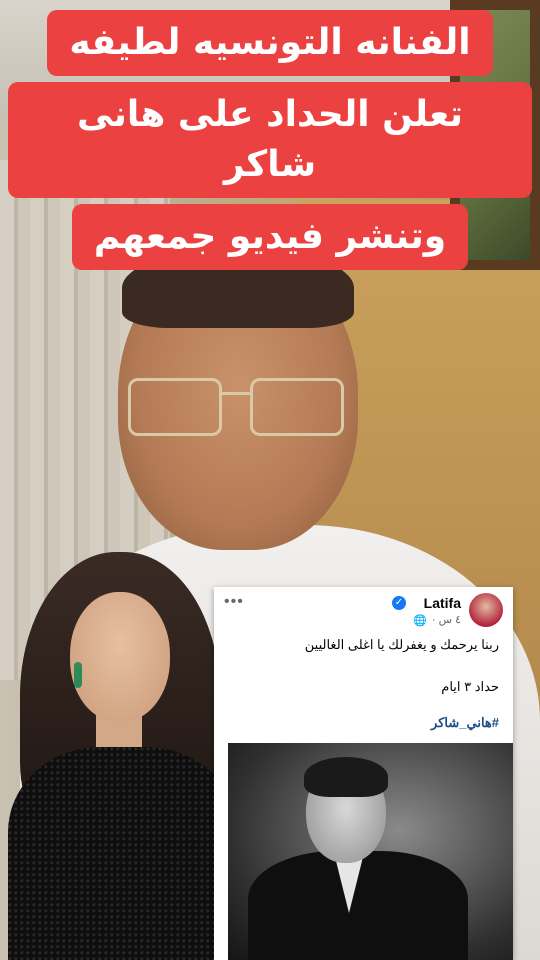 Image resolution: width=540 pixels, height=960 pixels. What do you see at coordinates (123, 853) in the screenshot?
I see `latifa-dress` at bounding box center [123, 853].